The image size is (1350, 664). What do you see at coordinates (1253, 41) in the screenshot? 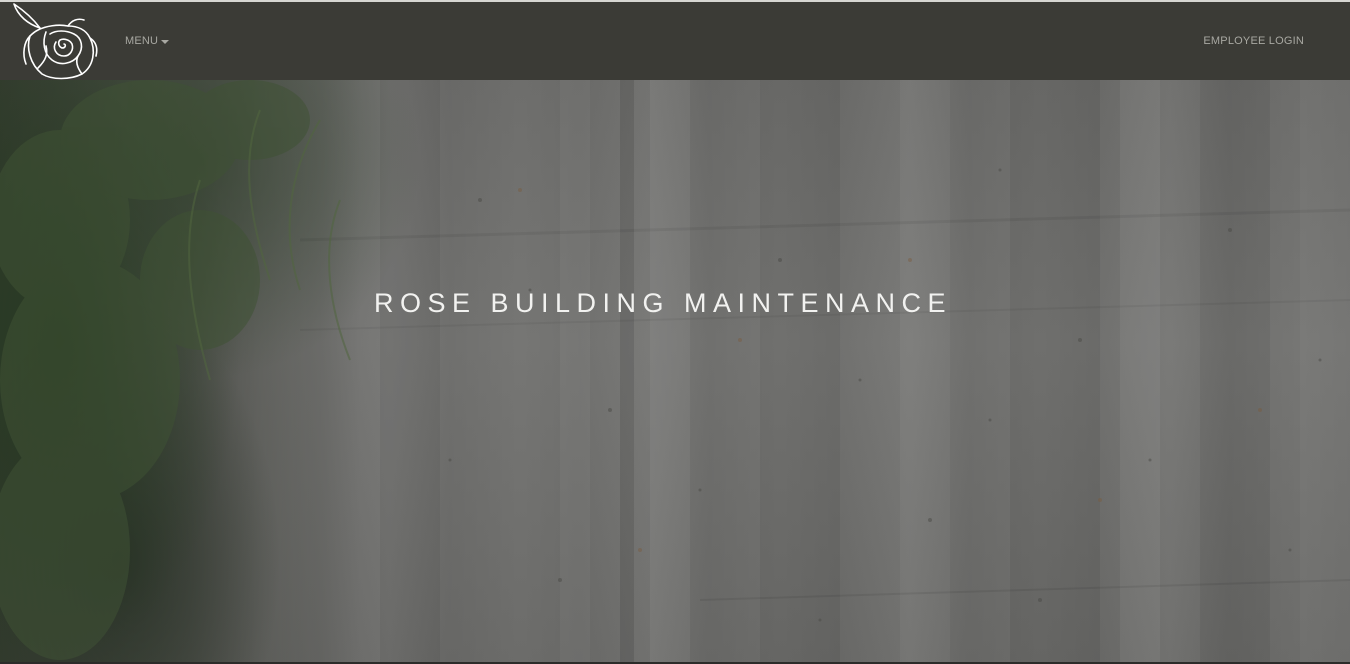
I see `employee-login-link: EMPLOYEE LOGIN` at bounding box center [1253, 41].